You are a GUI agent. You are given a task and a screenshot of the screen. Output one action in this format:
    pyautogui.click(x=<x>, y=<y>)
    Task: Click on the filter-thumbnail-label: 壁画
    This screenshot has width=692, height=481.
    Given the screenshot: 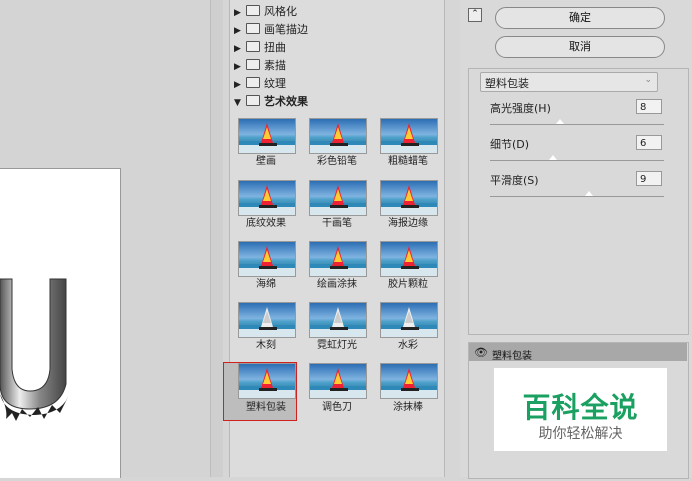 What is the action you would take?
    pyautogui.click(x=266, y=161)
    